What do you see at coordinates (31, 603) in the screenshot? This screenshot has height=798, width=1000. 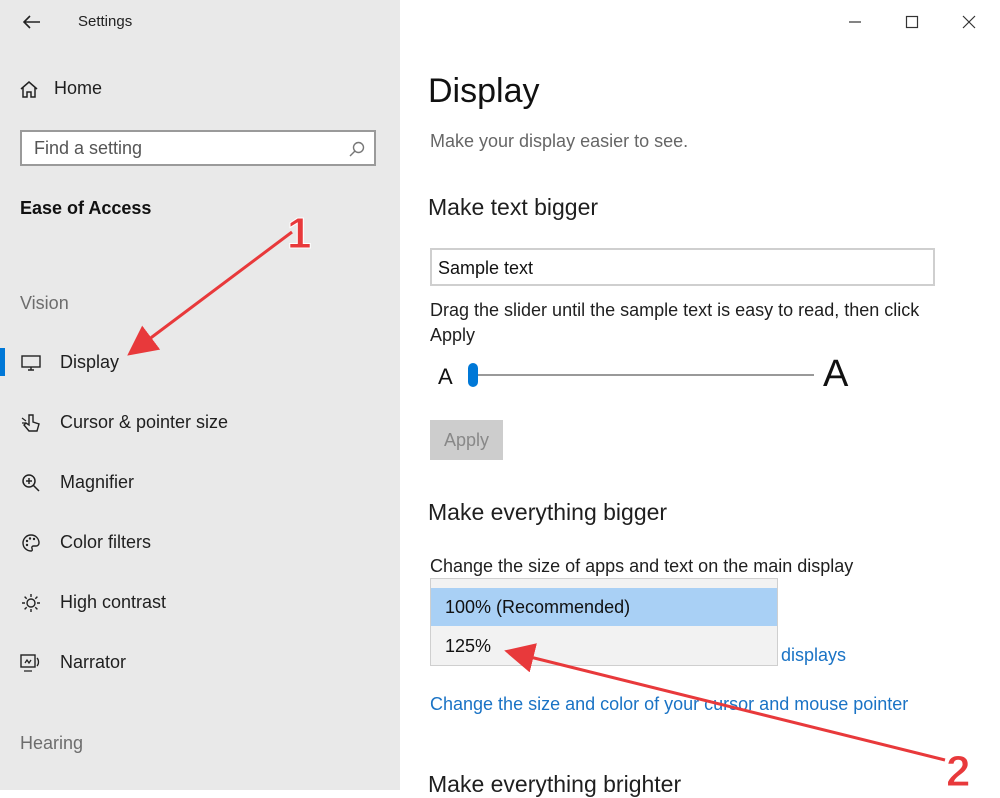 I see `brightness-icon` at bounding box center [31, 603].